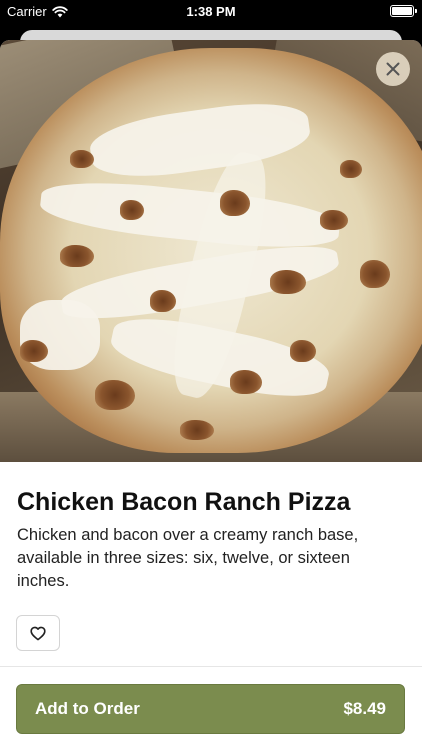  I want to click on clock: 1:38 PM, so click(211, 11).